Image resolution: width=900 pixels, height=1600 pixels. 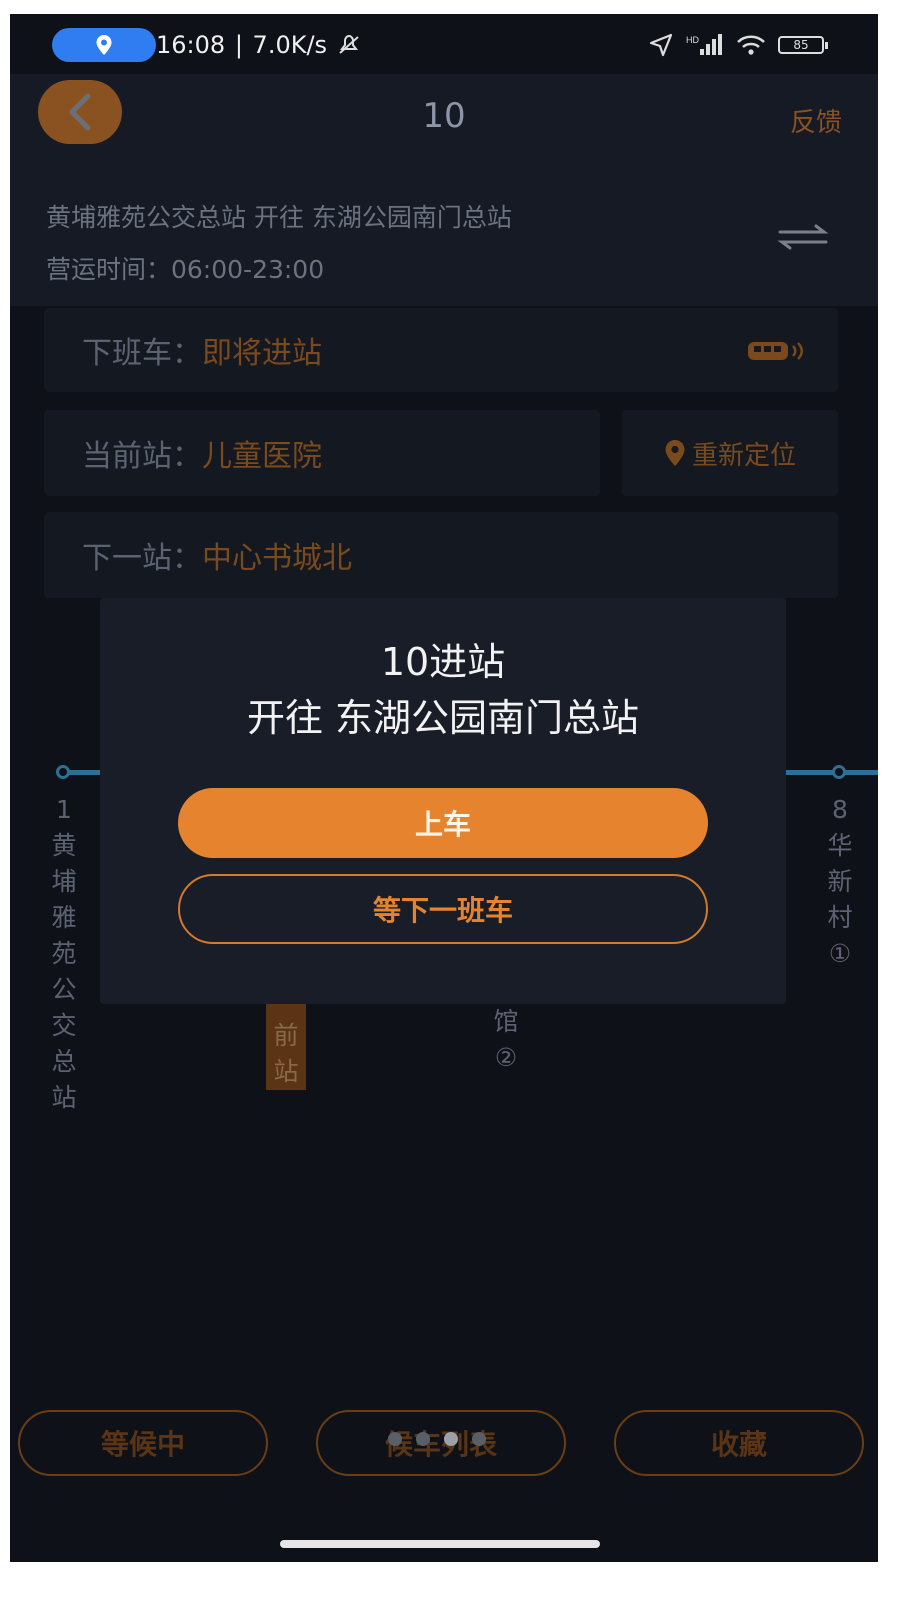 I want to click on route-direction: 黄埔雅苑公交总站 开往 东湖公园南门总站, so click(x=279, y=217).